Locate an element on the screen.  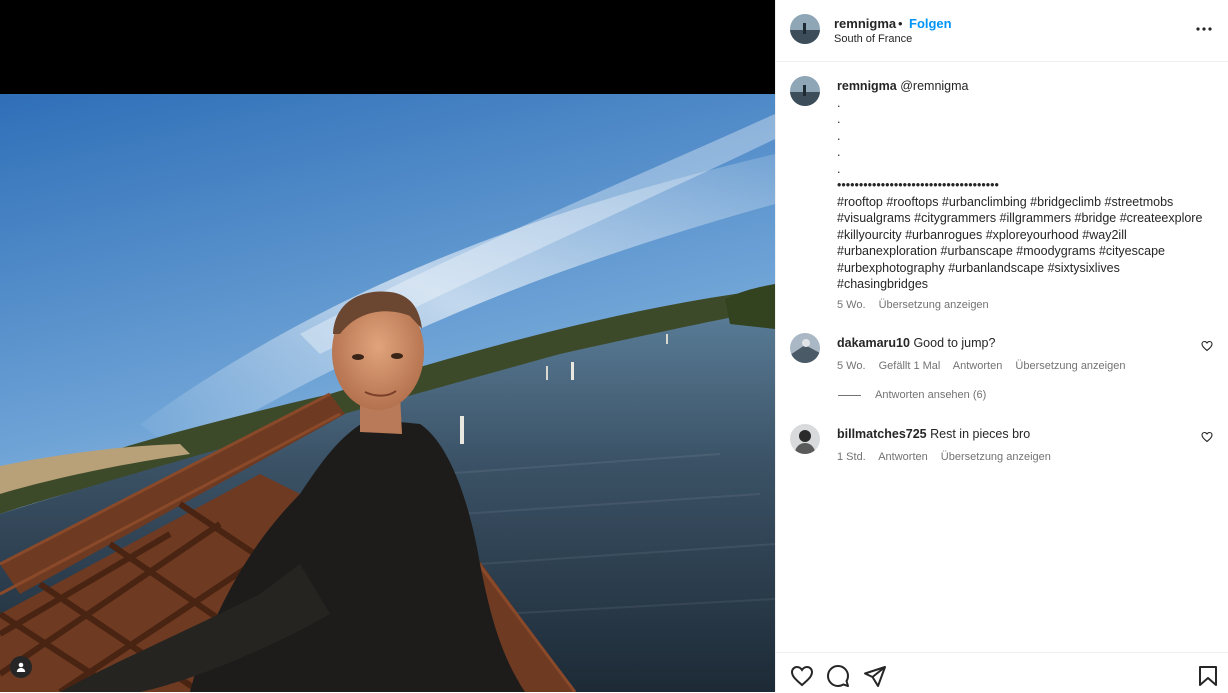
comment-text: Rest in pieces bro is located at coordinates (980, 434).